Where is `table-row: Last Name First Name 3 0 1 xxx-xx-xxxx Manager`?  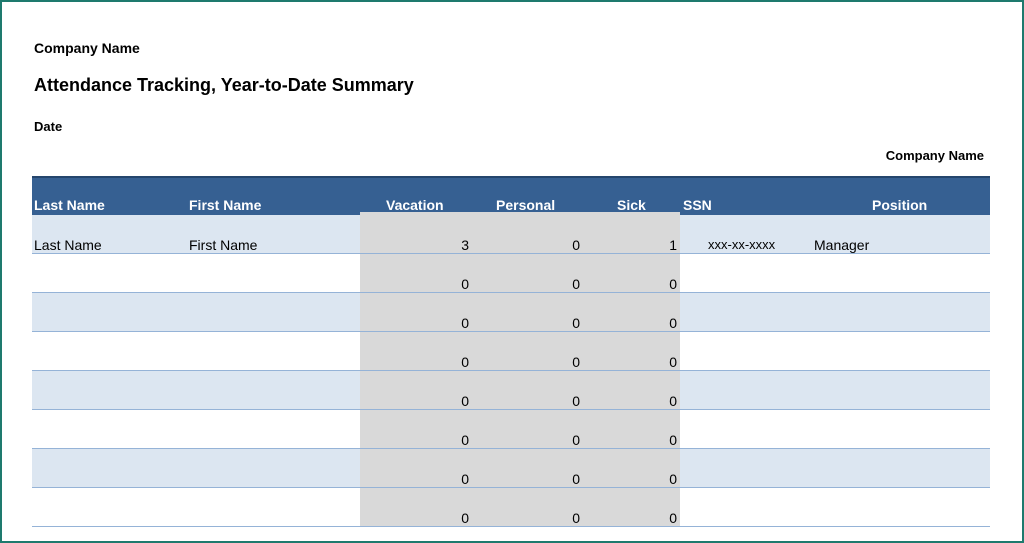 table-row: Last Name First Name 3 0 1 xxx-xx-xxxx Manager is located at coordinates (511, 234).